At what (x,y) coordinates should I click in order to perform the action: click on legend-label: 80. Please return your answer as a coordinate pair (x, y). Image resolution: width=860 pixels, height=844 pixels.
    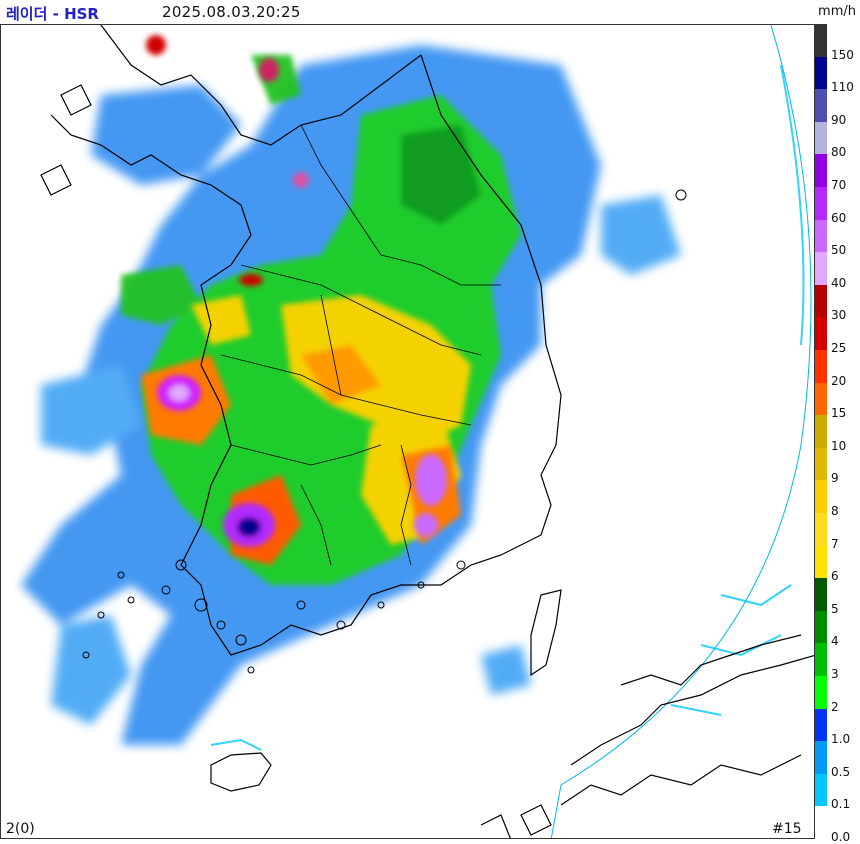
    Looking at the image, I should click on (839, 152).